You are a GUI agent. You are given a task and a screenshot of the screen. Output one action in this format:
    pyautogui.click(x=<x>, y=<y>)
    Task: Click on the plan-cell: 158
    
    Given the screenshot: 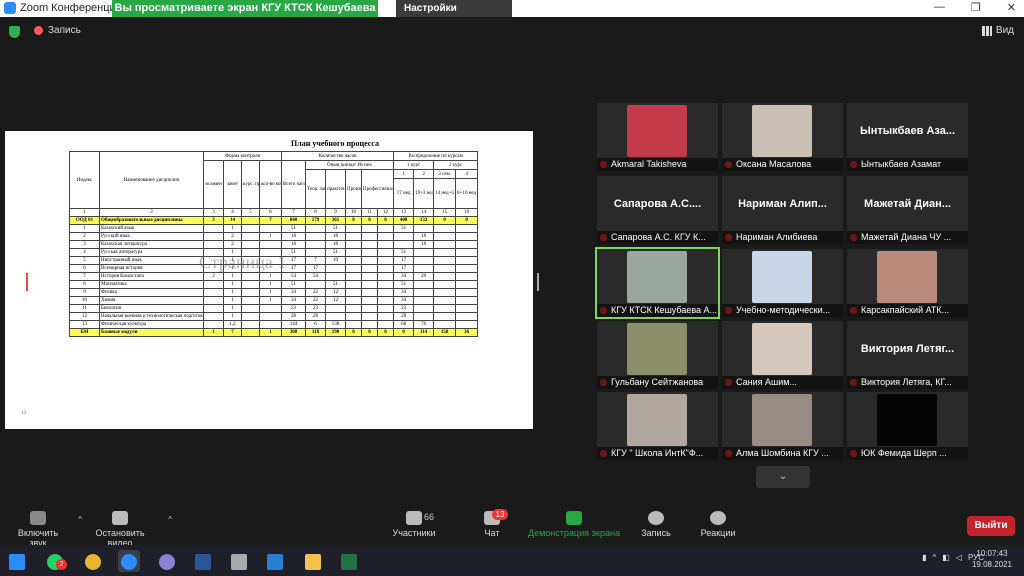 What is the action you would take?
    pyautogui.click(x=445, y=332)
    